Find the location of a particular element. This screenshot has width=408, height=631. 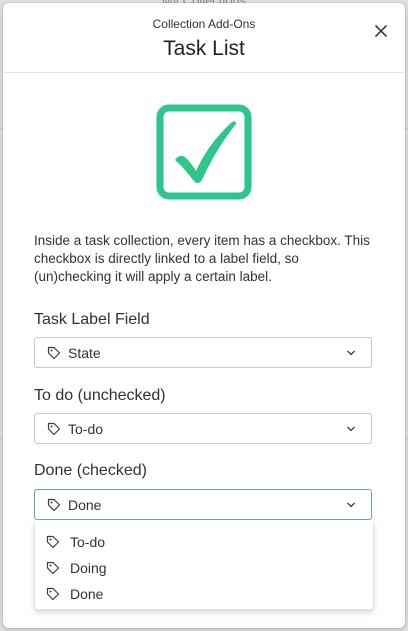

select-value: Done is located at coordinates (85, 505).